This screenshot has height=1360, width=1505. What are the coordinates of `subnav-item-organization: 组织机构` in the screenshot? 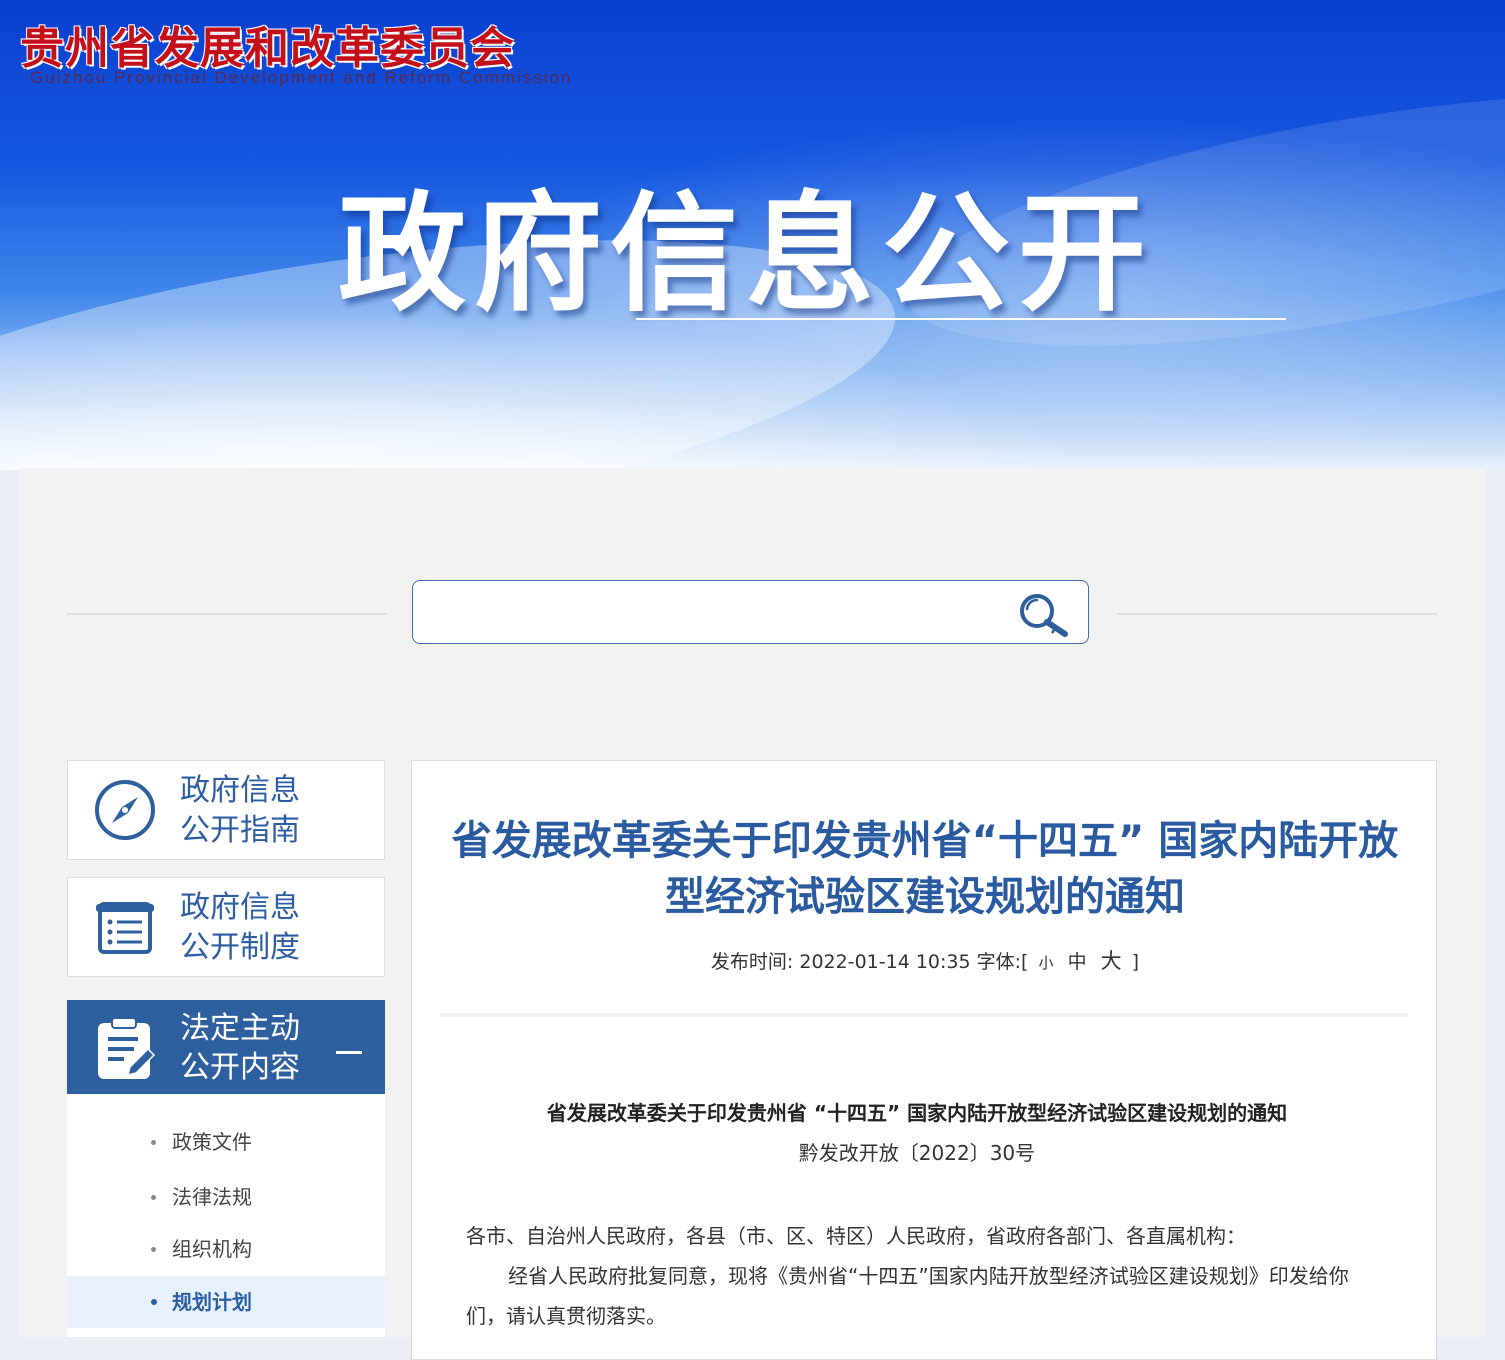 It's located at (226, 1249).